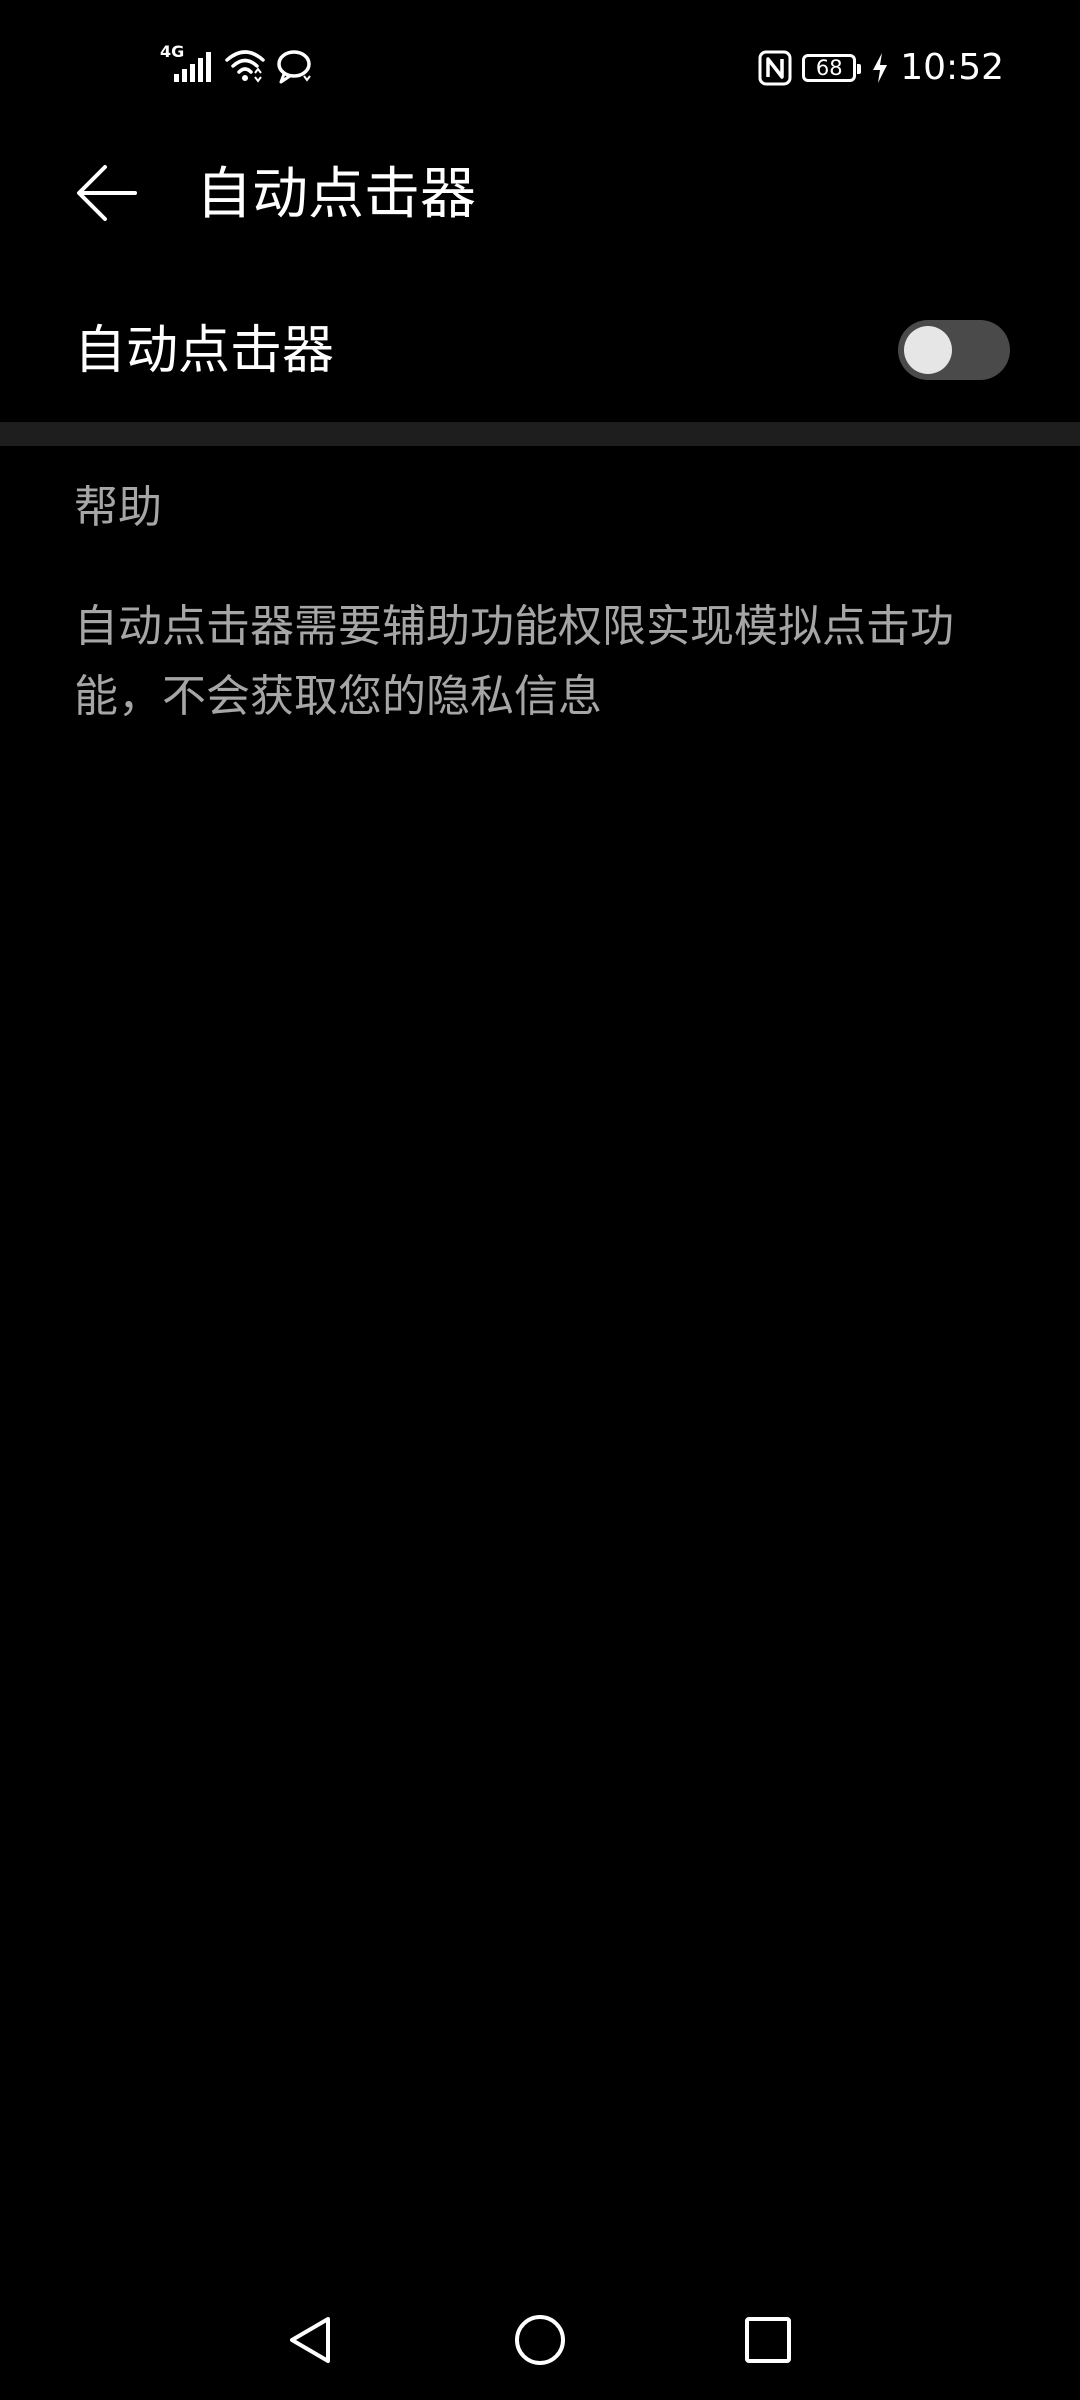 The image size is (1080, 2400). What do you see at coordinates (294, 67) in the screenshot?
I see `hotspot-icon` at bounding box center [294, 67].